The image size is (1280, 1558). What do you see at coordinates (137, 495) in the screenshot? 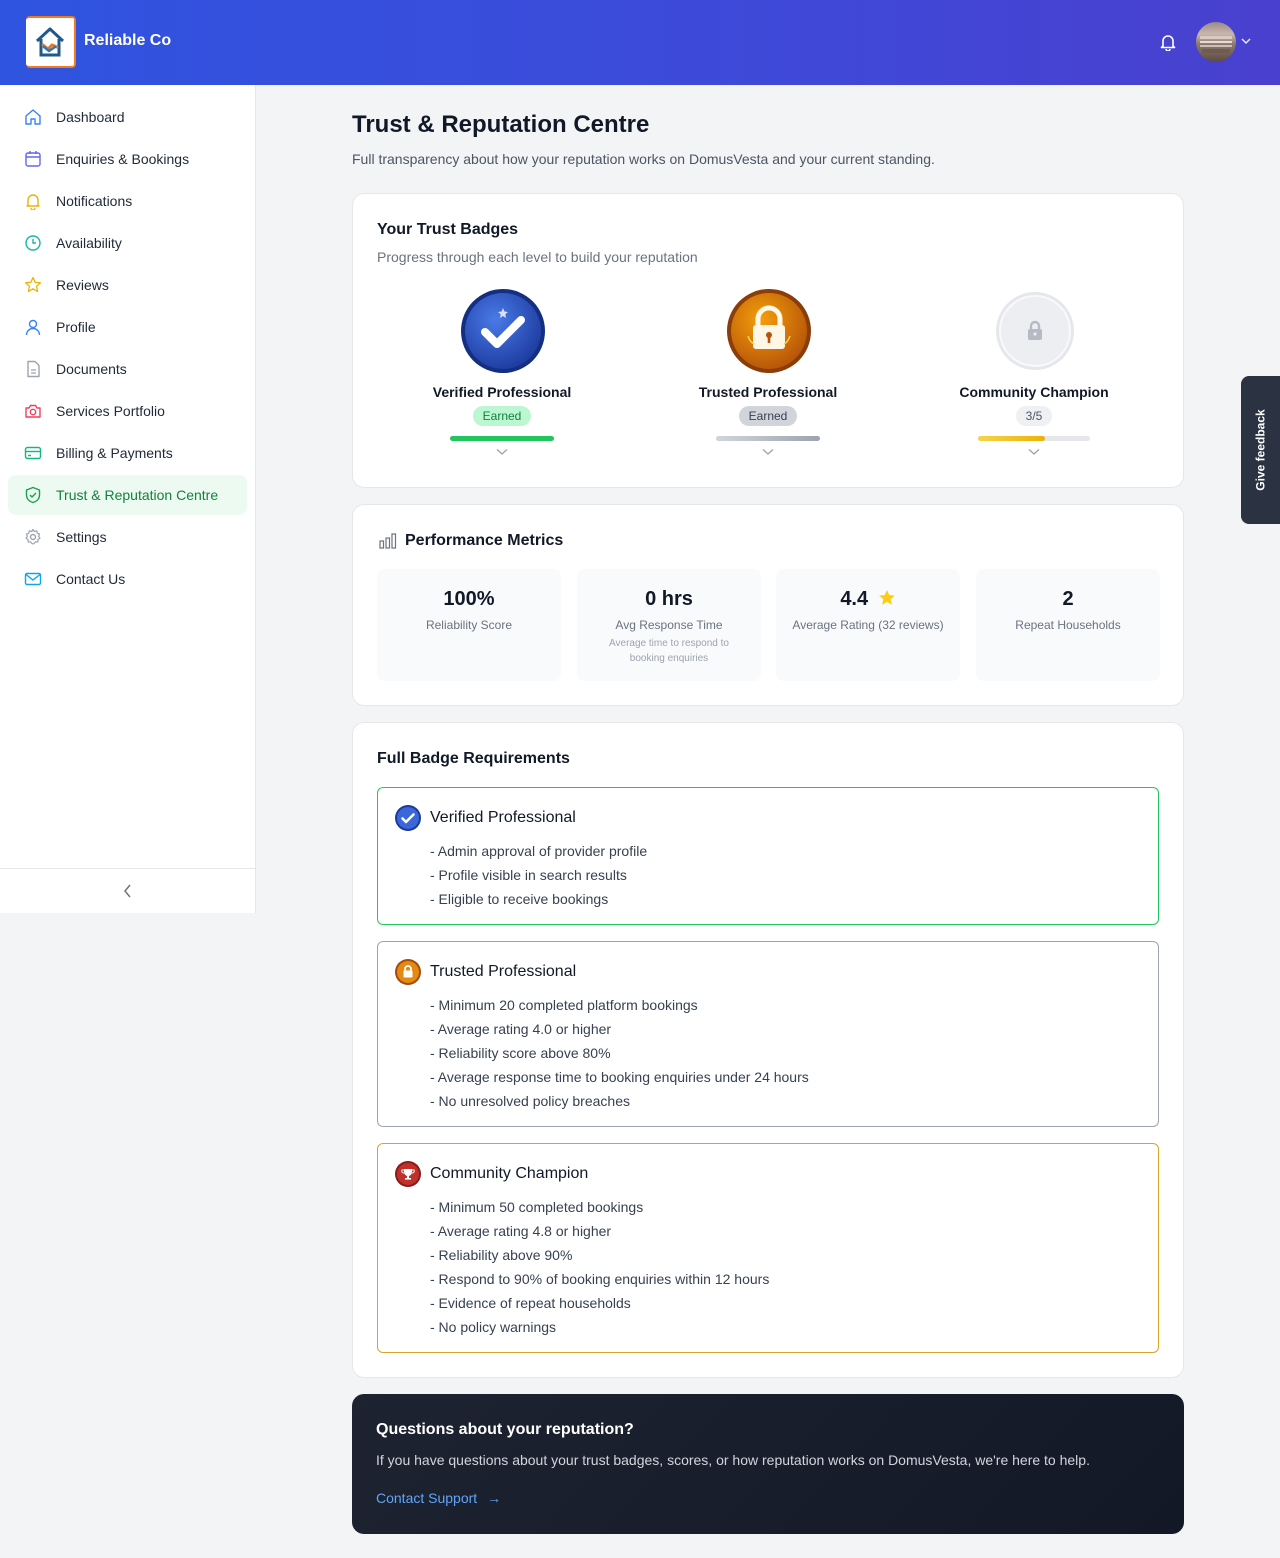
I see `sidebar-item-label: Trust & Reputation Centre` at bounding box center [137, 495].